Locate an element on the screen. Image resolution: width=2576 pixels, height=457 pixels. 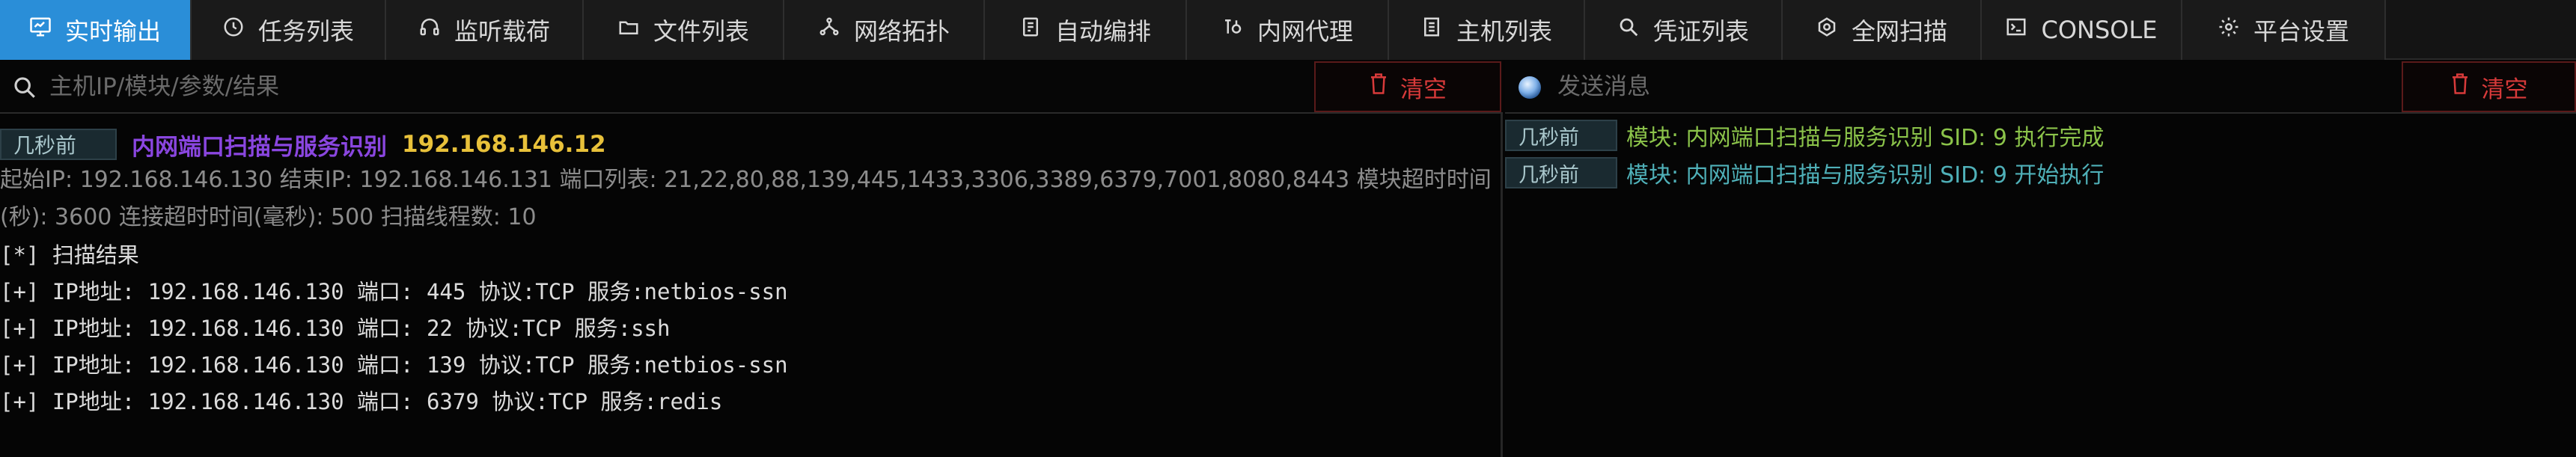
tab-network-scan: 全网扫描 is located at coordinates (1883, 30).